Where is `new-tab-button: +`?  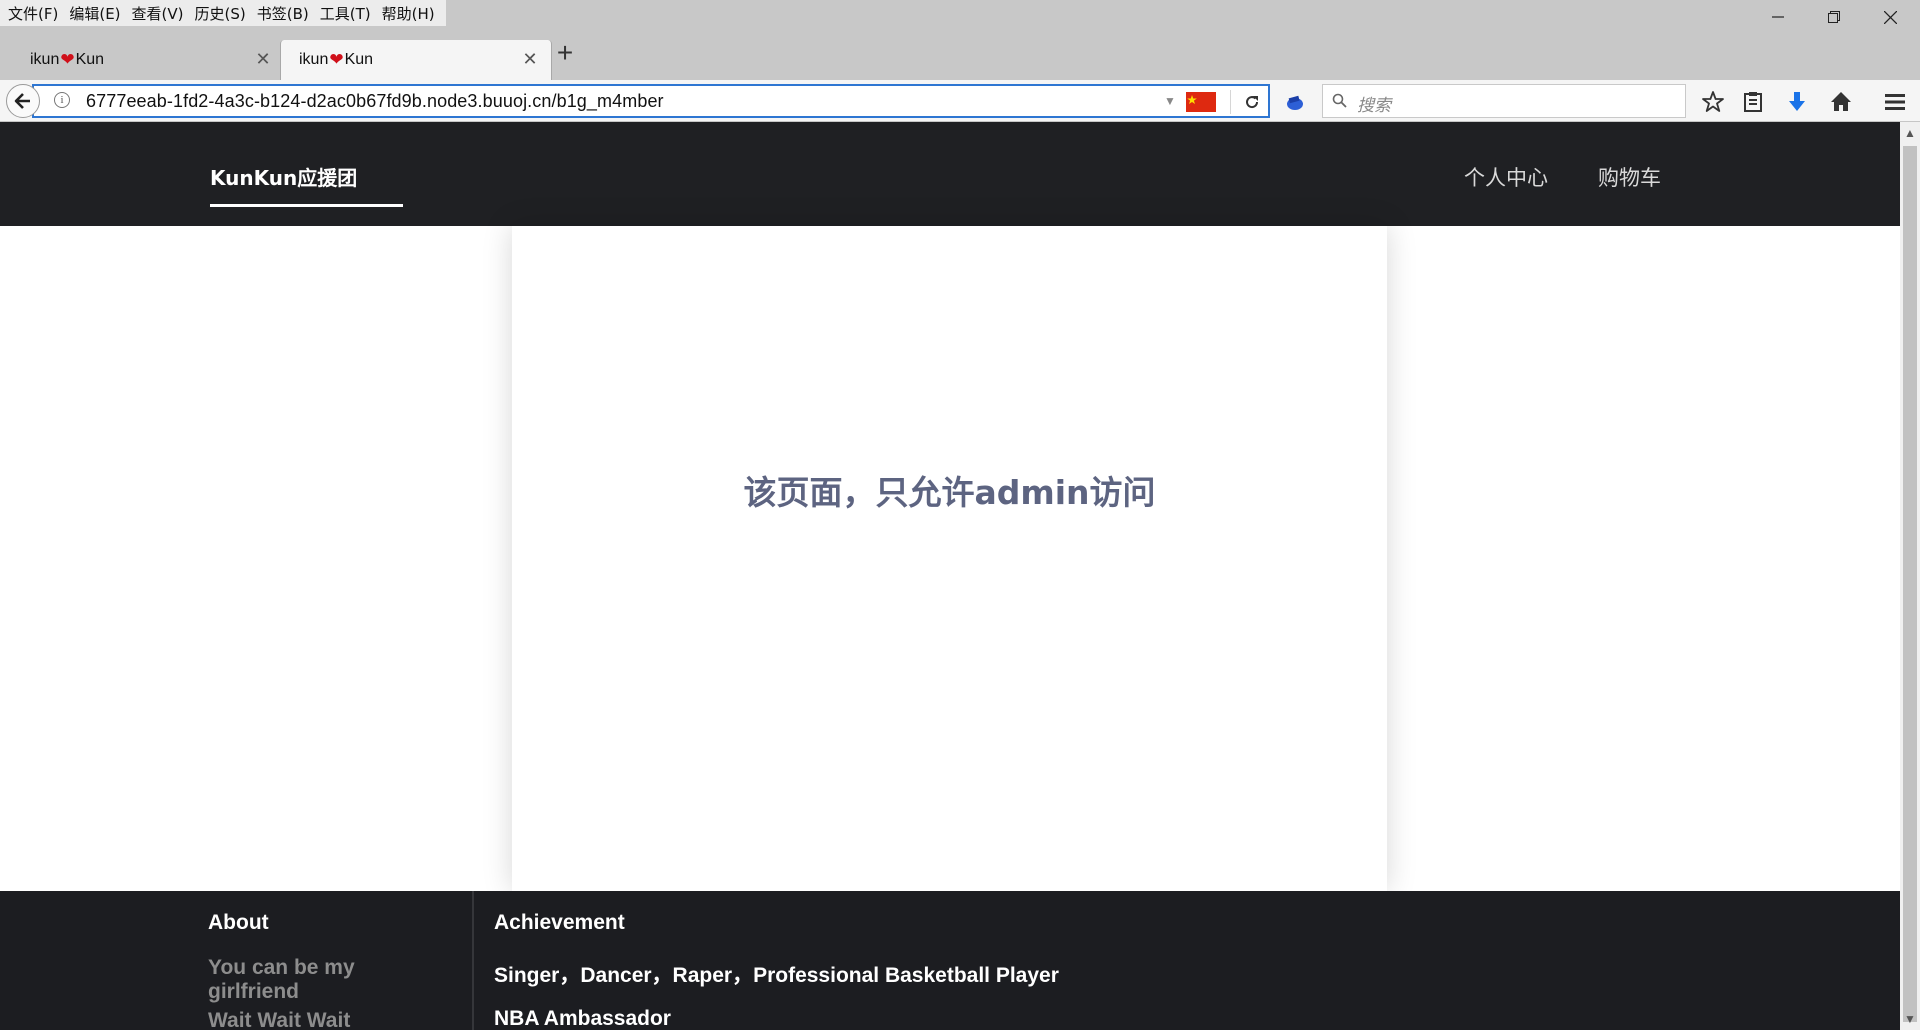 new-tab-button: + is located at coordinates (565, 52).